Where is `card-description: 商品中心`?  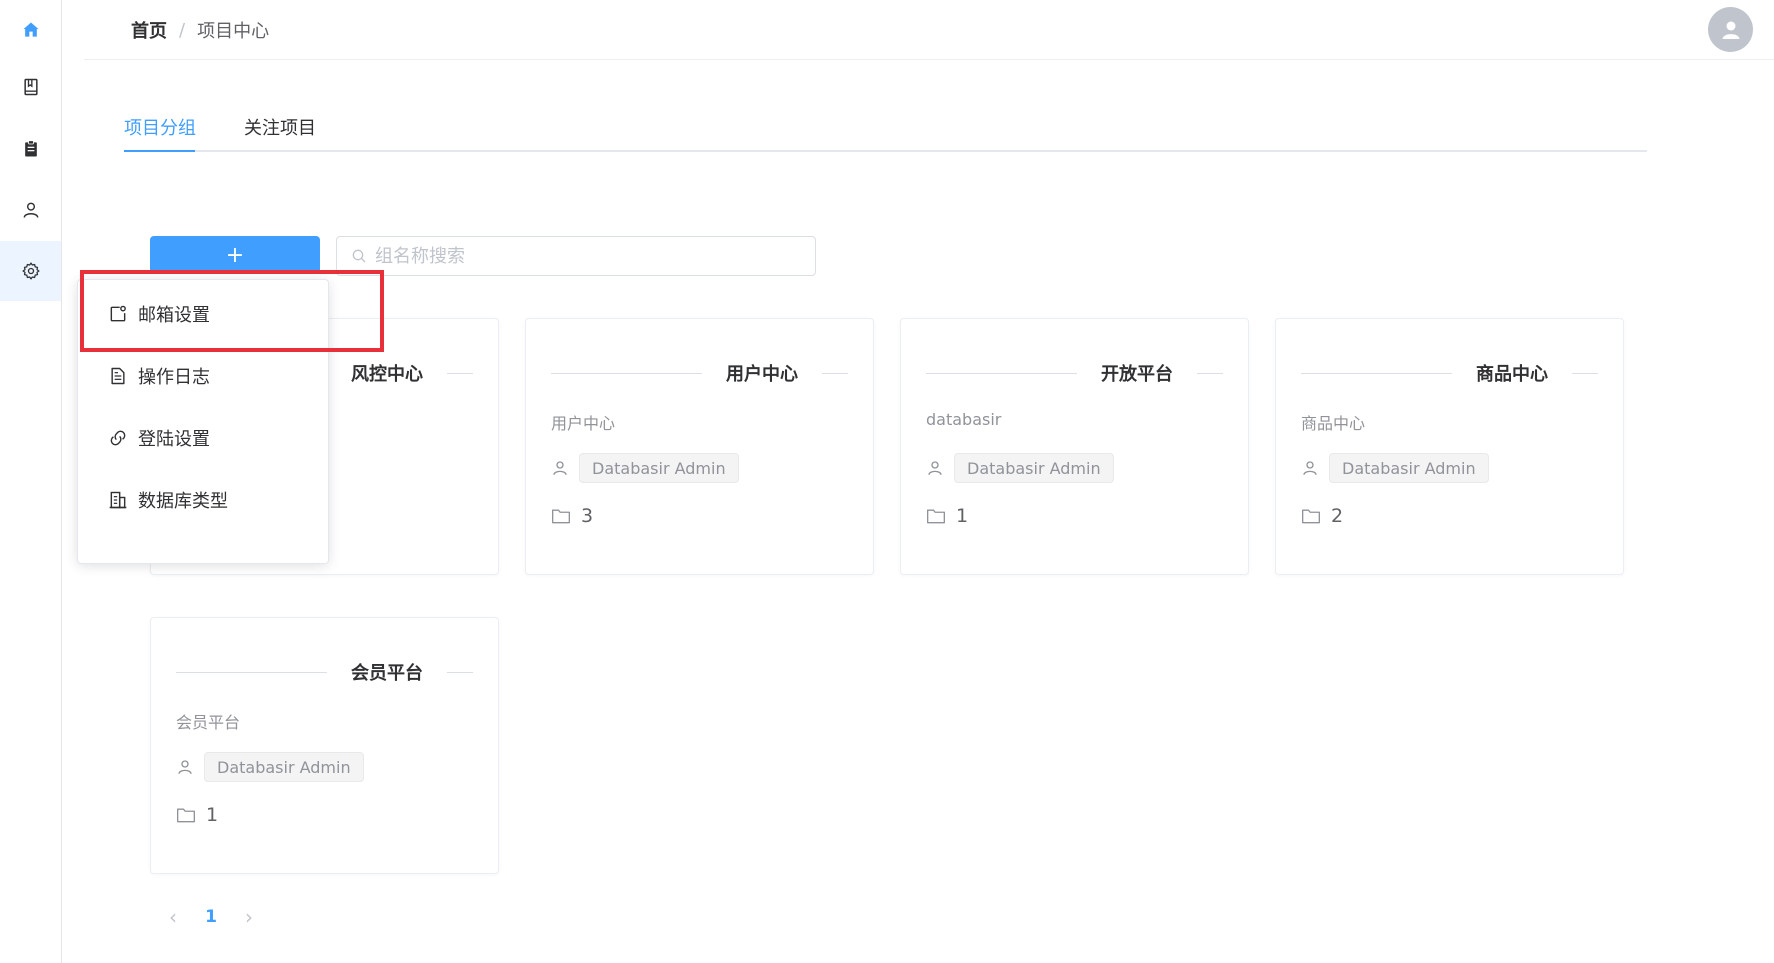 card-description: 商品中心 is located at coordinates (1333, 423).